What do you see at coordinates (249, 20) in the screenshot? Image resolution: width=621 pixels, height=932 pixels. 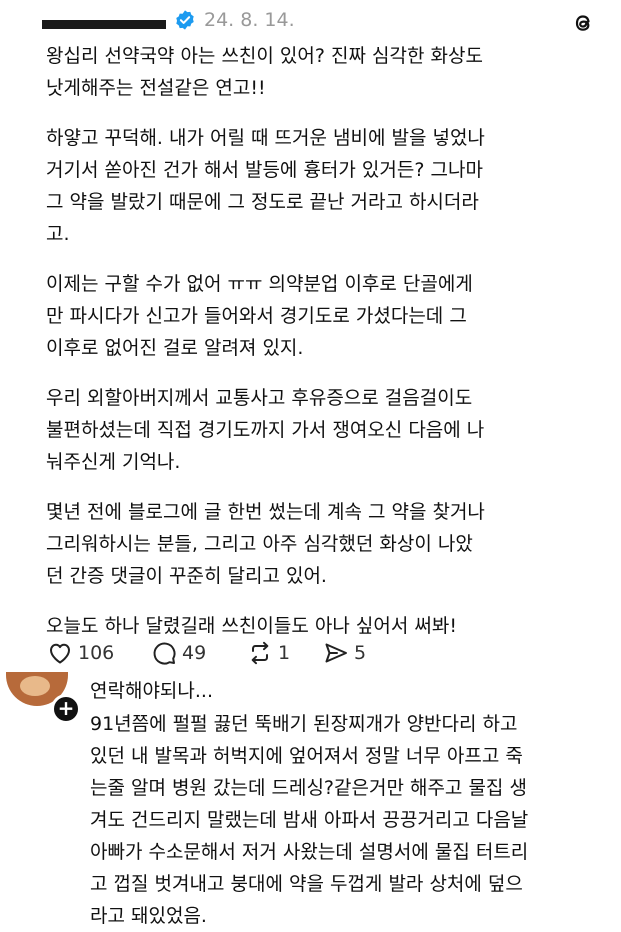 I see `post-date: 24. 8. 14.` at bounding box center [249, 20].